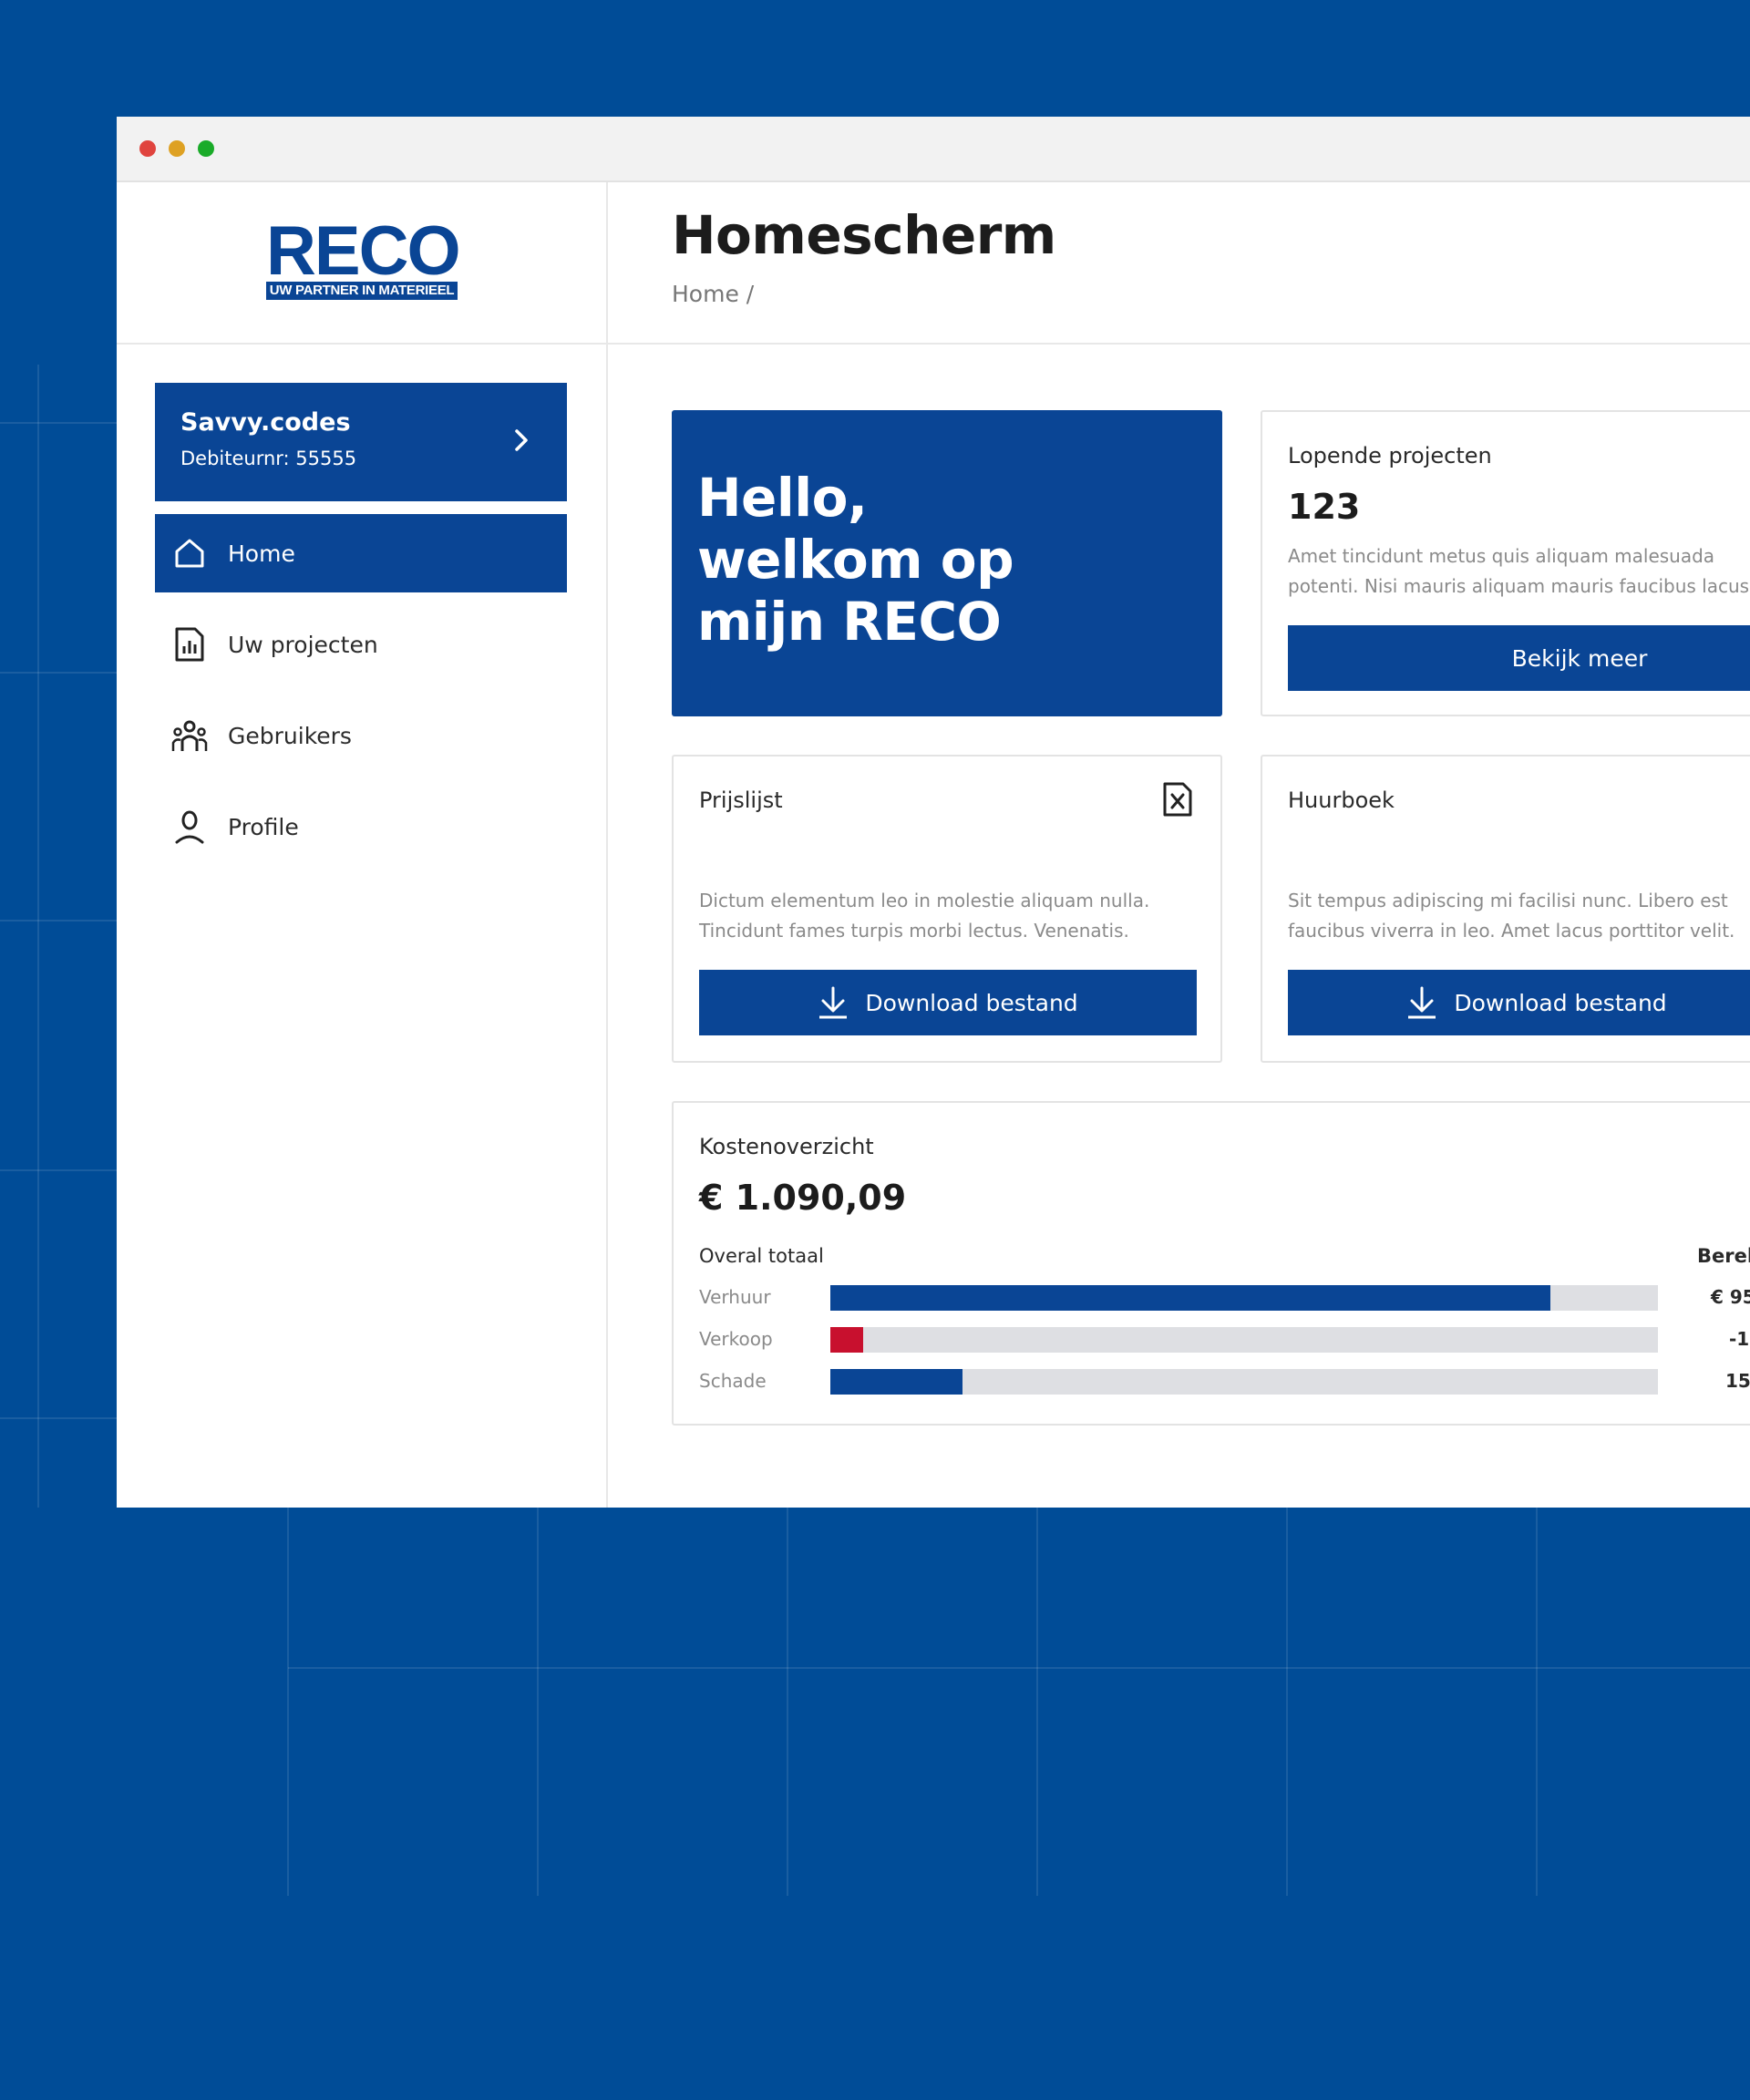 Image resolution: width=1750 pixels, height=2100 pixels. Describe the element at coordinates (856, 560) in the screenshot. I see `welcome-line: welkom op` at that location.